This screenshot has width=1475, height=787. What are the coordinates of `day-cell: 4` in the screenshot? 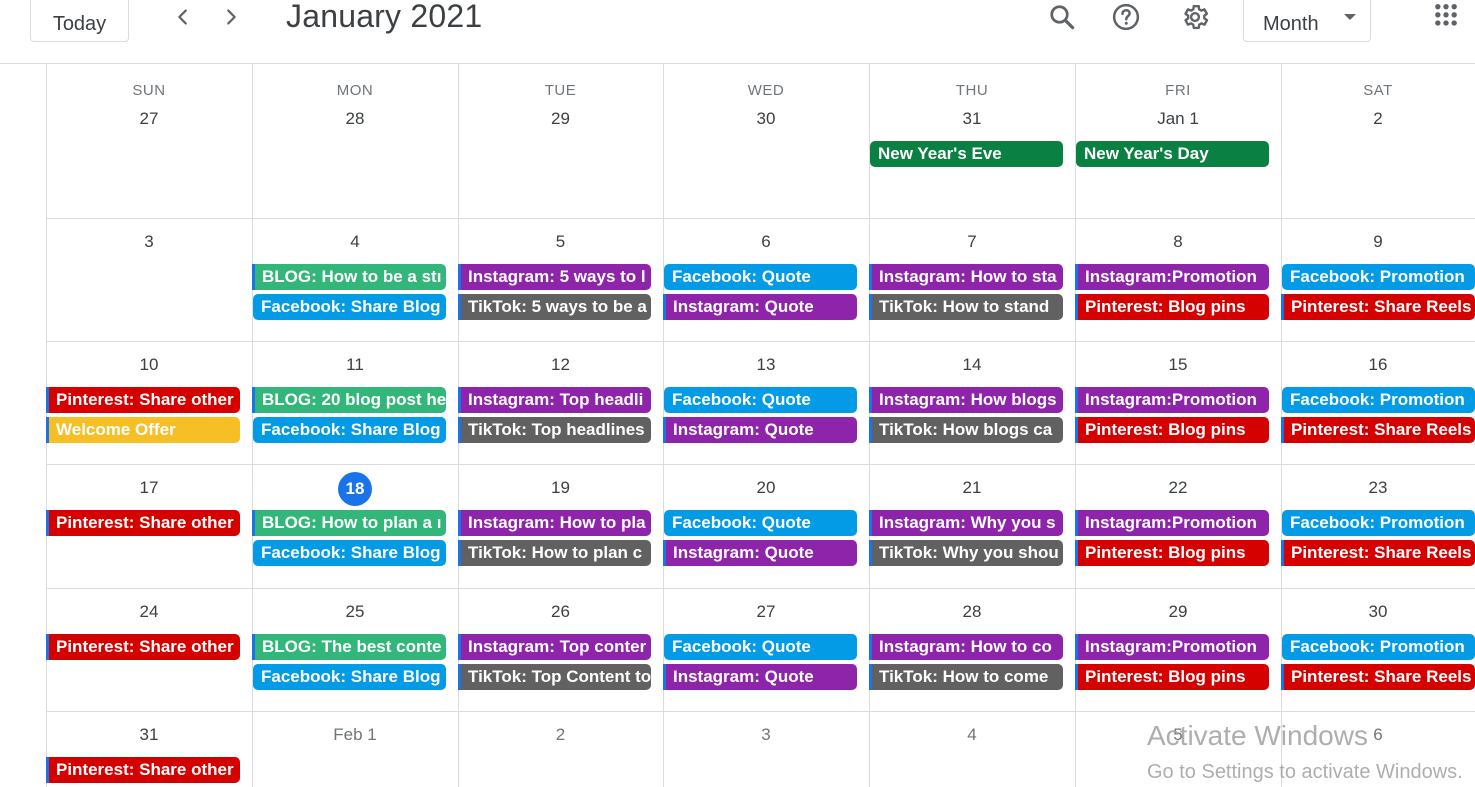 It's located at (972, 749).